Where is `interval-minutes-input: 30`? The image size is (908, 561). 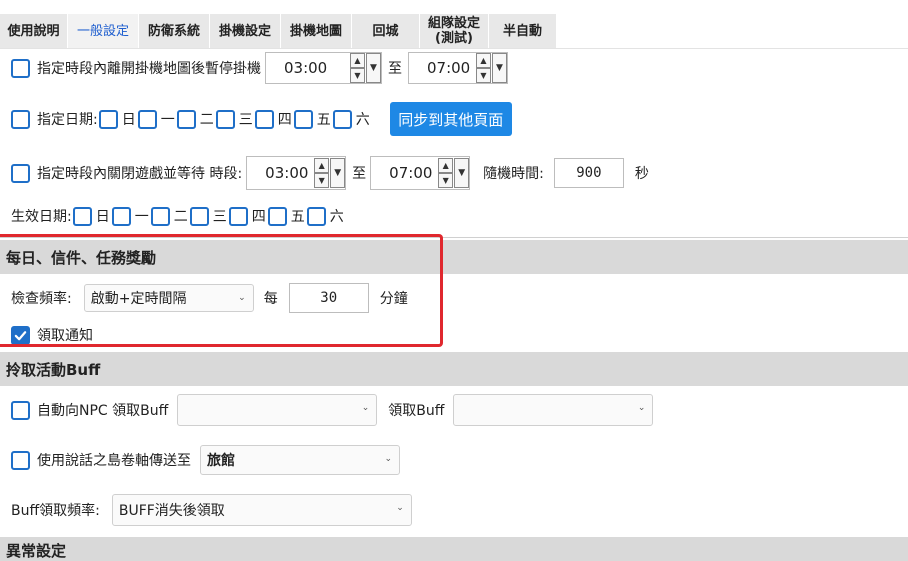 interval-minutes-input: 30 is located at coordinates (328, 298).